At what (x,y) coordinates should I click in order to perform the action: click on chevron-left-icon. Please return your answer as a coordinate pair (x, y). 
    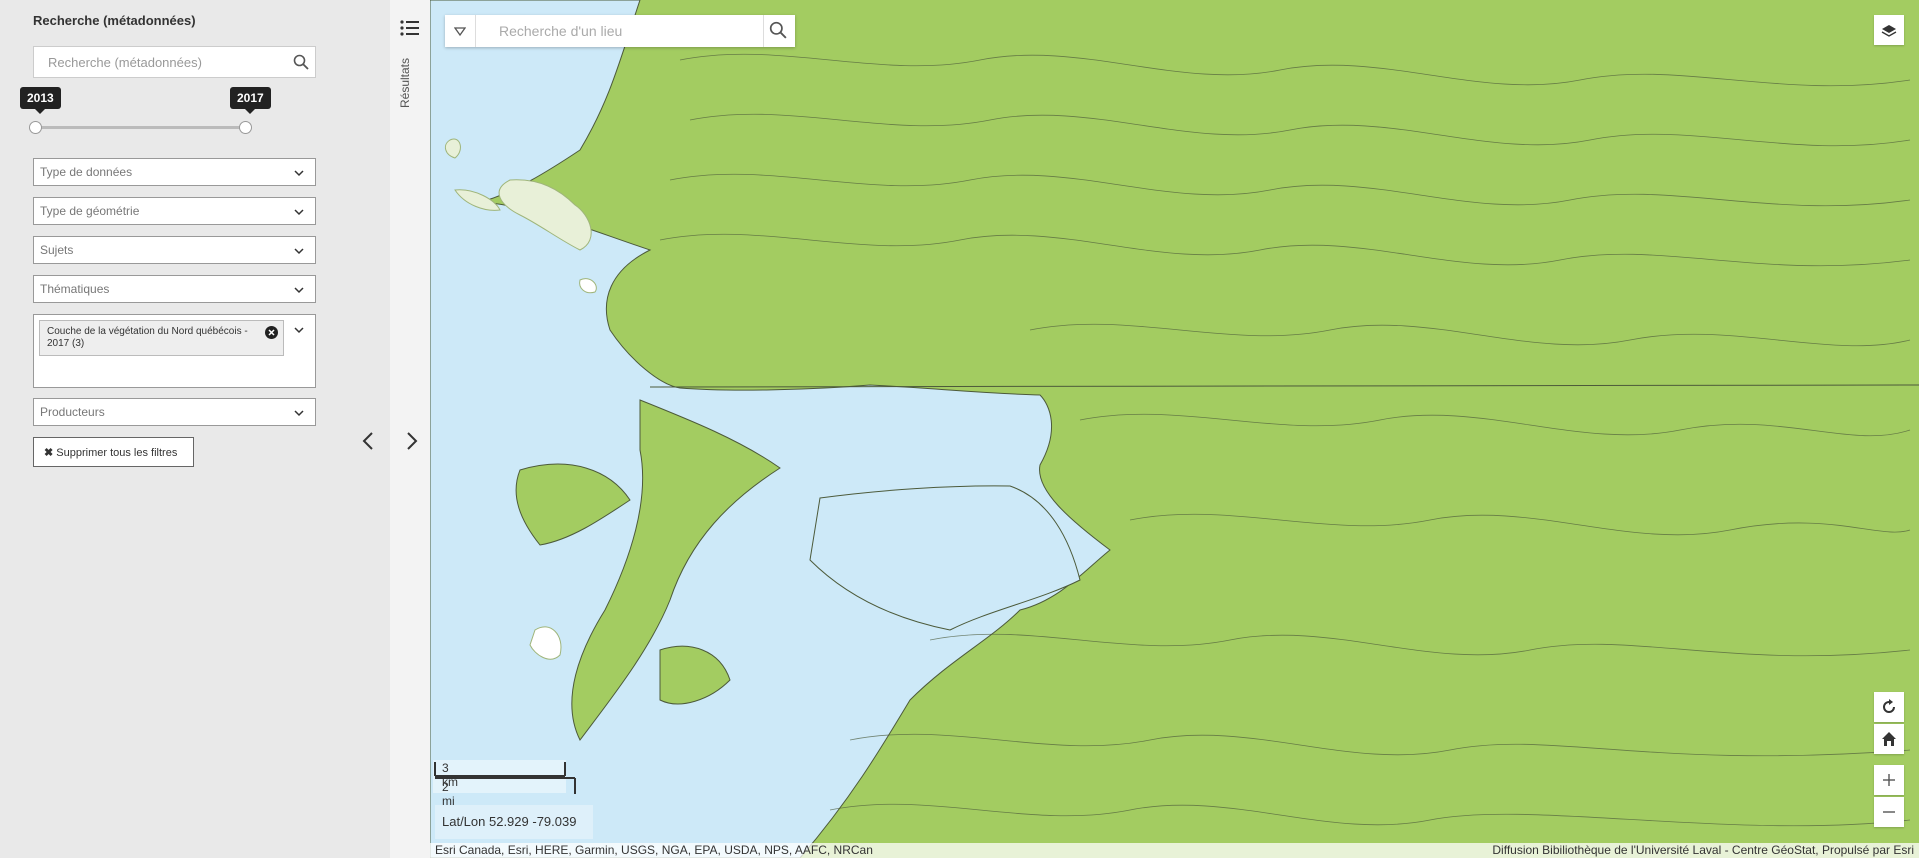
    Looking at the image, I should click on (368, 443).